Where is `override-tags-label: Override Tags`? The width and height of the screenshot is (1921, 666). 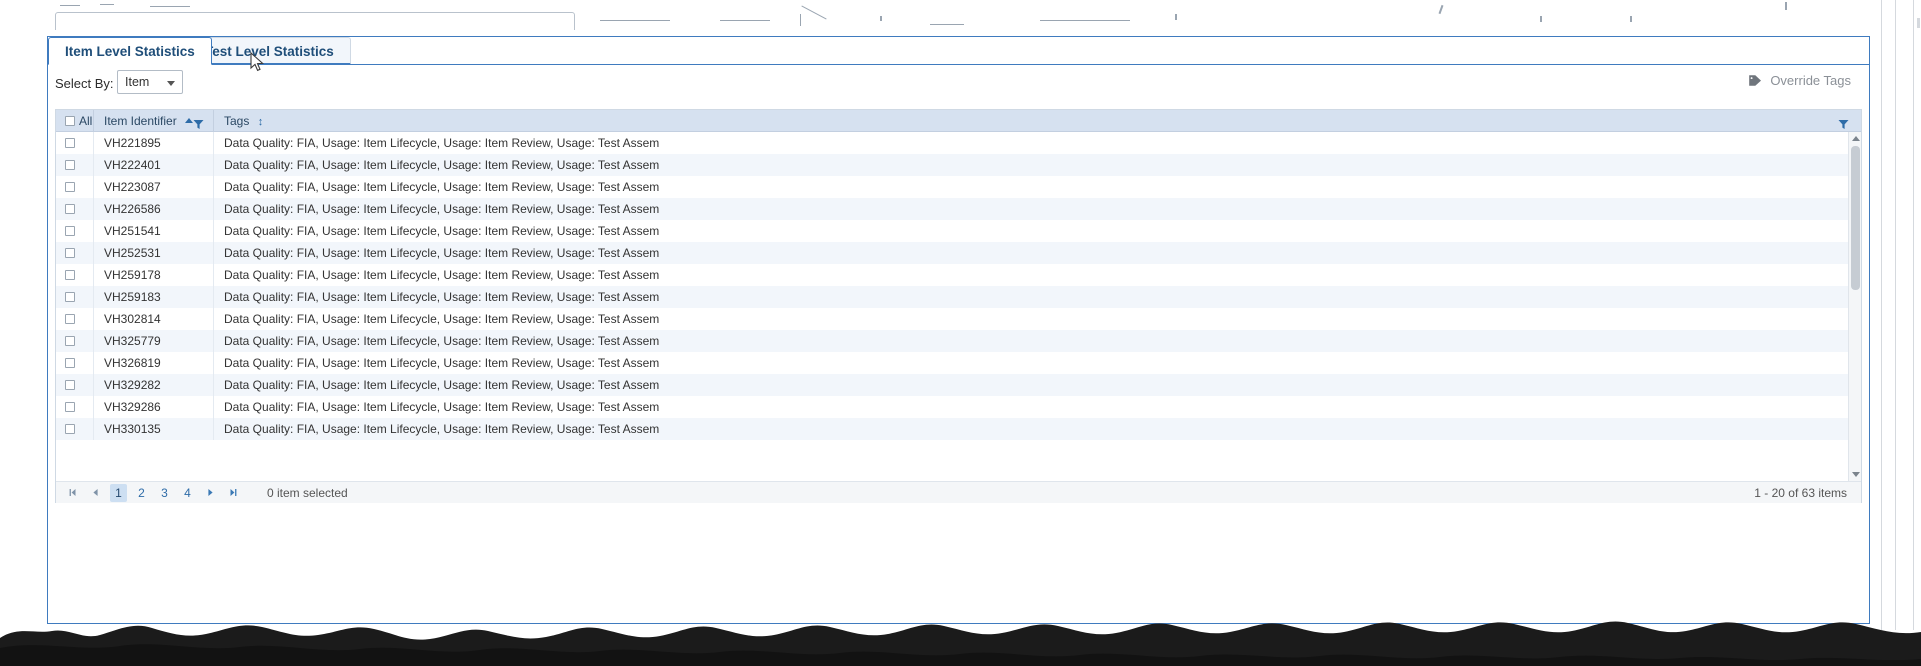
override-tags-label: Override Tags is located at coordinates (1810, 80).